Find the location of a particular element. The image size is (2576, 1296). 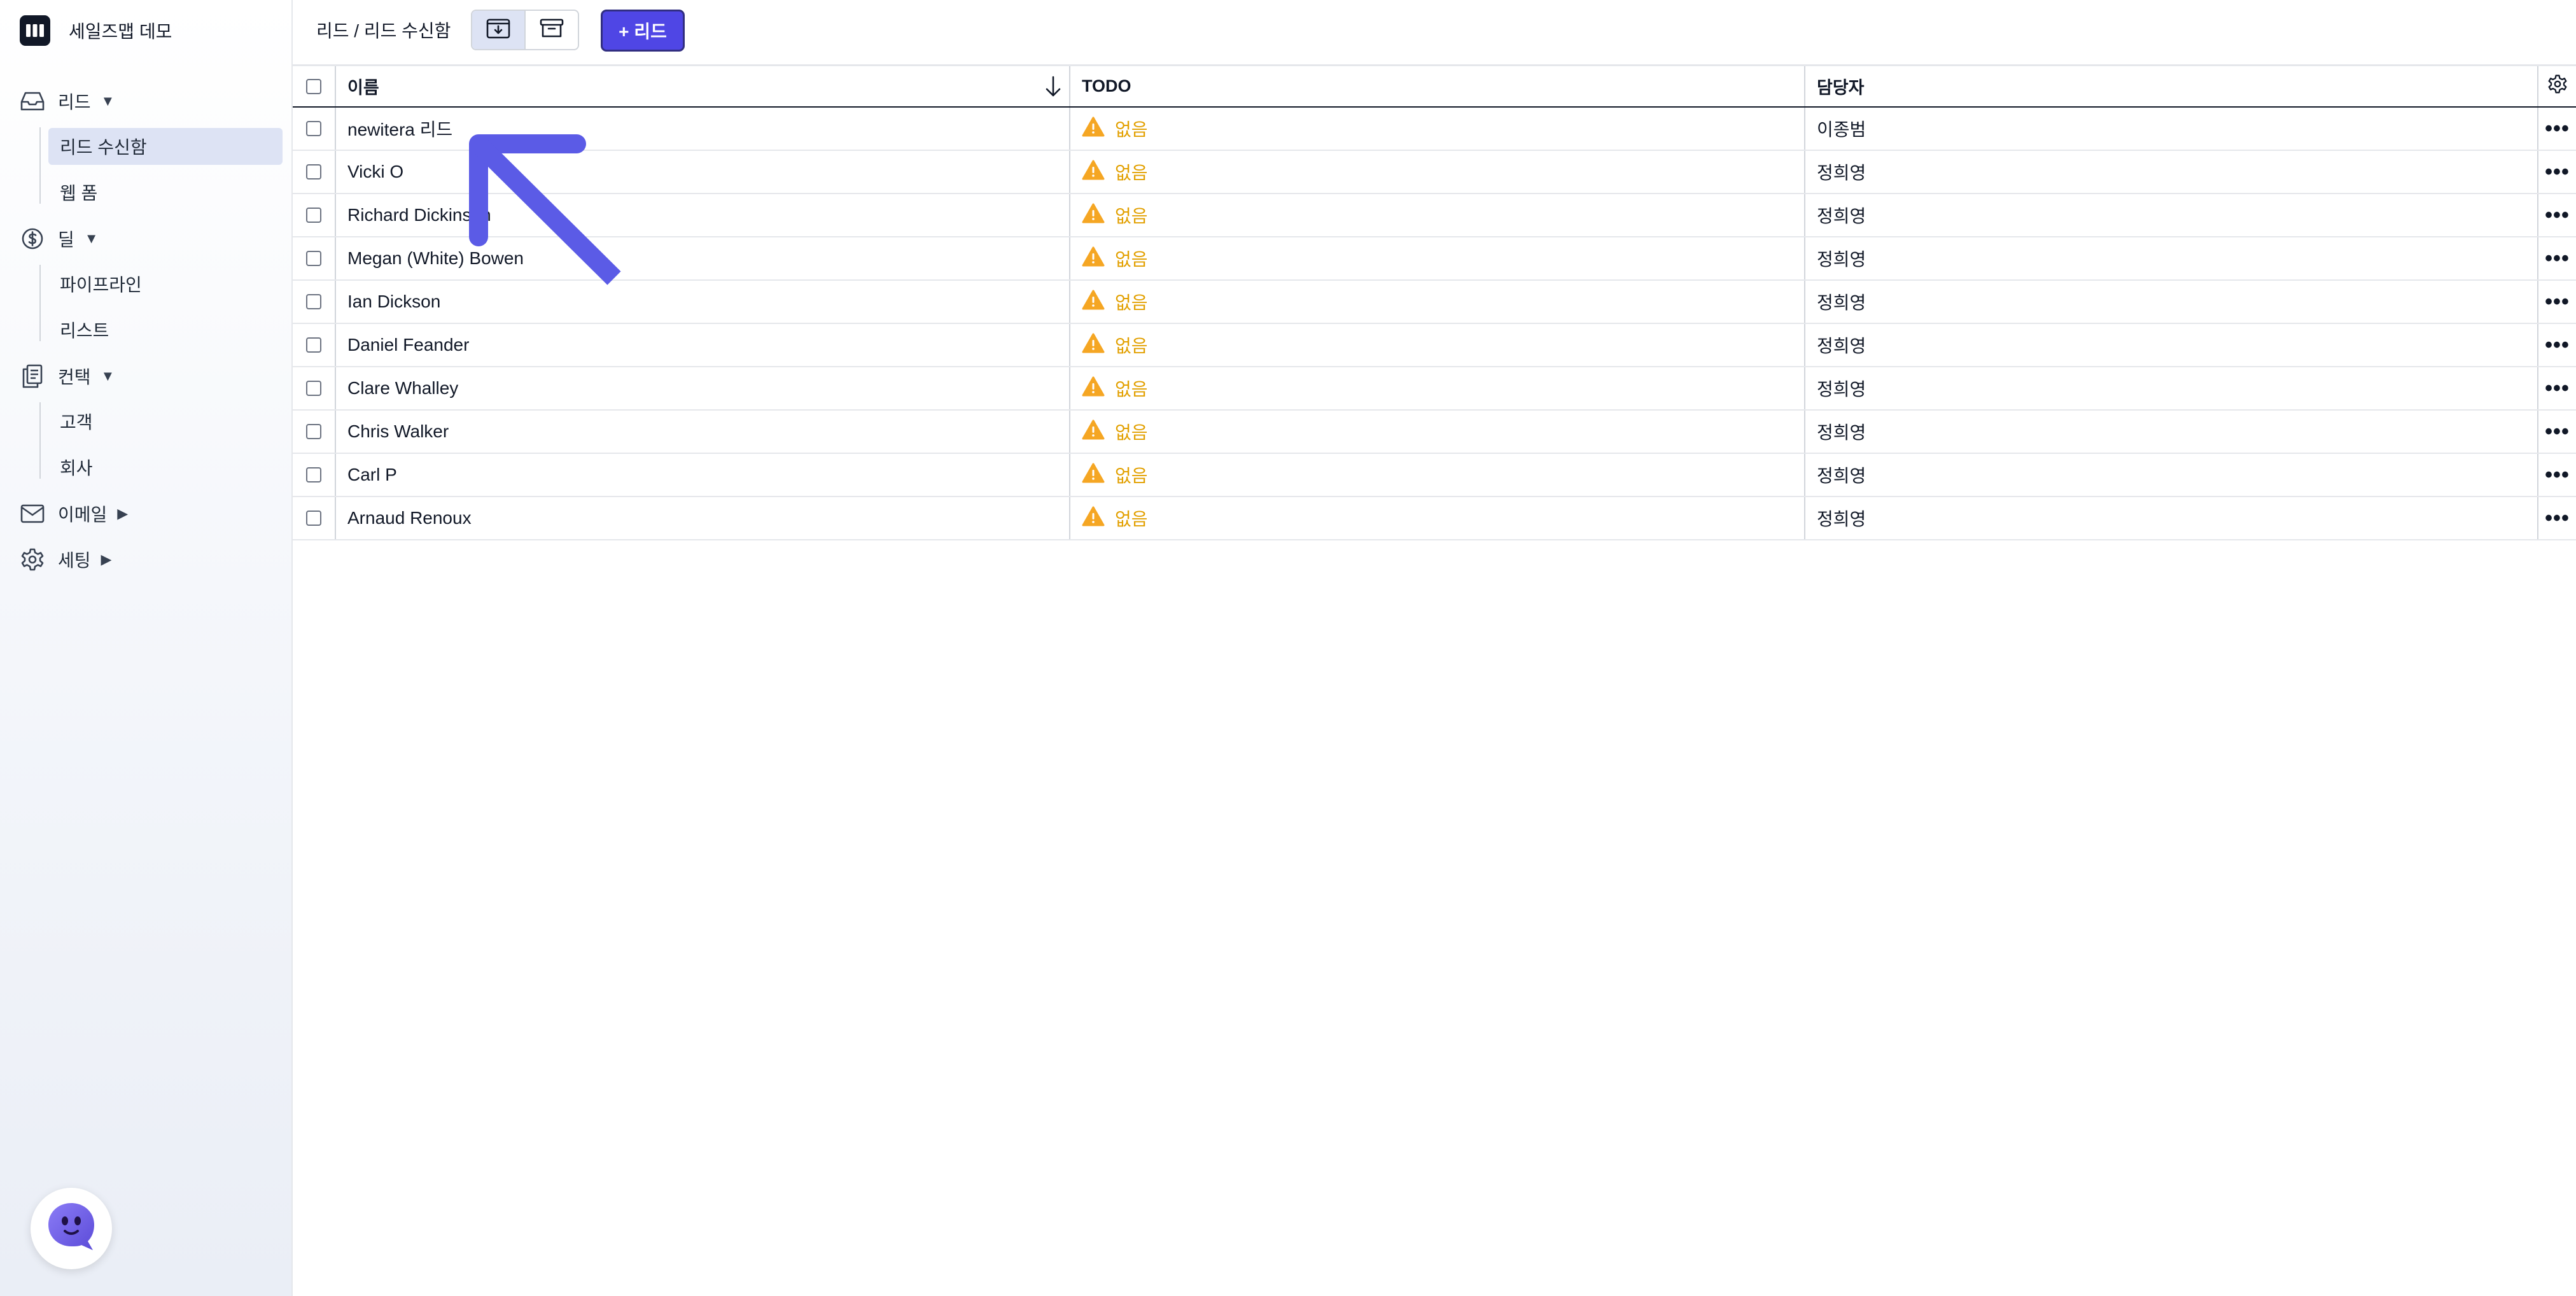

chatbot-button is located at coordinates (71, 1228).